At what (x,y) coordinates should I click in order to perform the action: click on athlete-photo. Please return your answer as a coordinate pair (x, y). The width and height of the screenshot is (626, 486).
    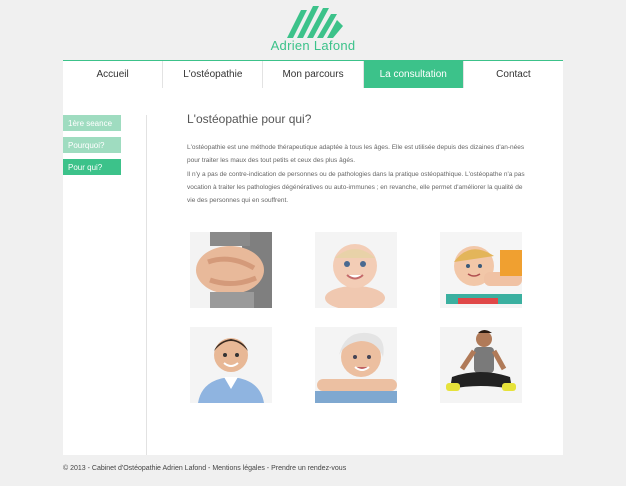
    Looking at the image, I should click on (481, 365).